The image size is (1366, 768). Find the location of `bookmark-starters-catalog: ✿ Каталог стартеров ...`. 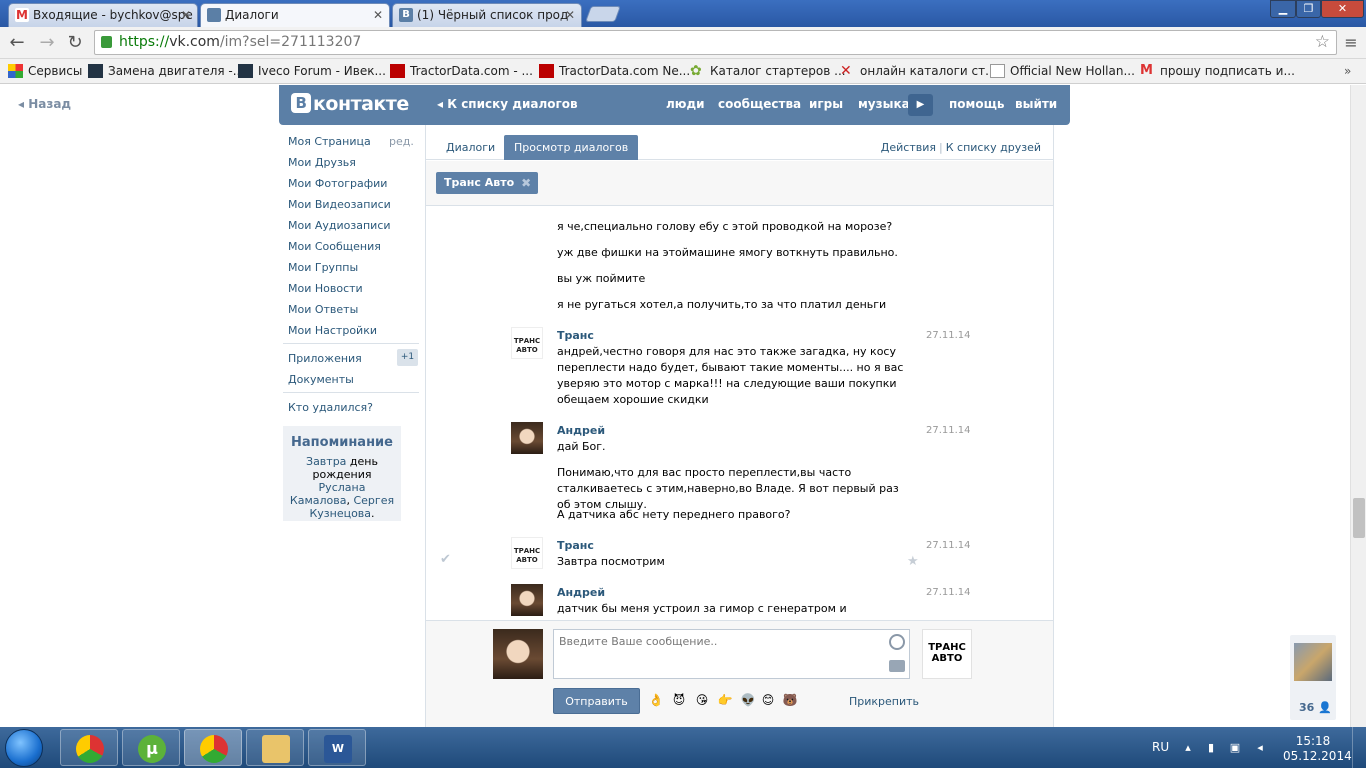

bookmark-starters-catalog: ✿ Каталог стартеров ... is located at coordinates (768, 71).